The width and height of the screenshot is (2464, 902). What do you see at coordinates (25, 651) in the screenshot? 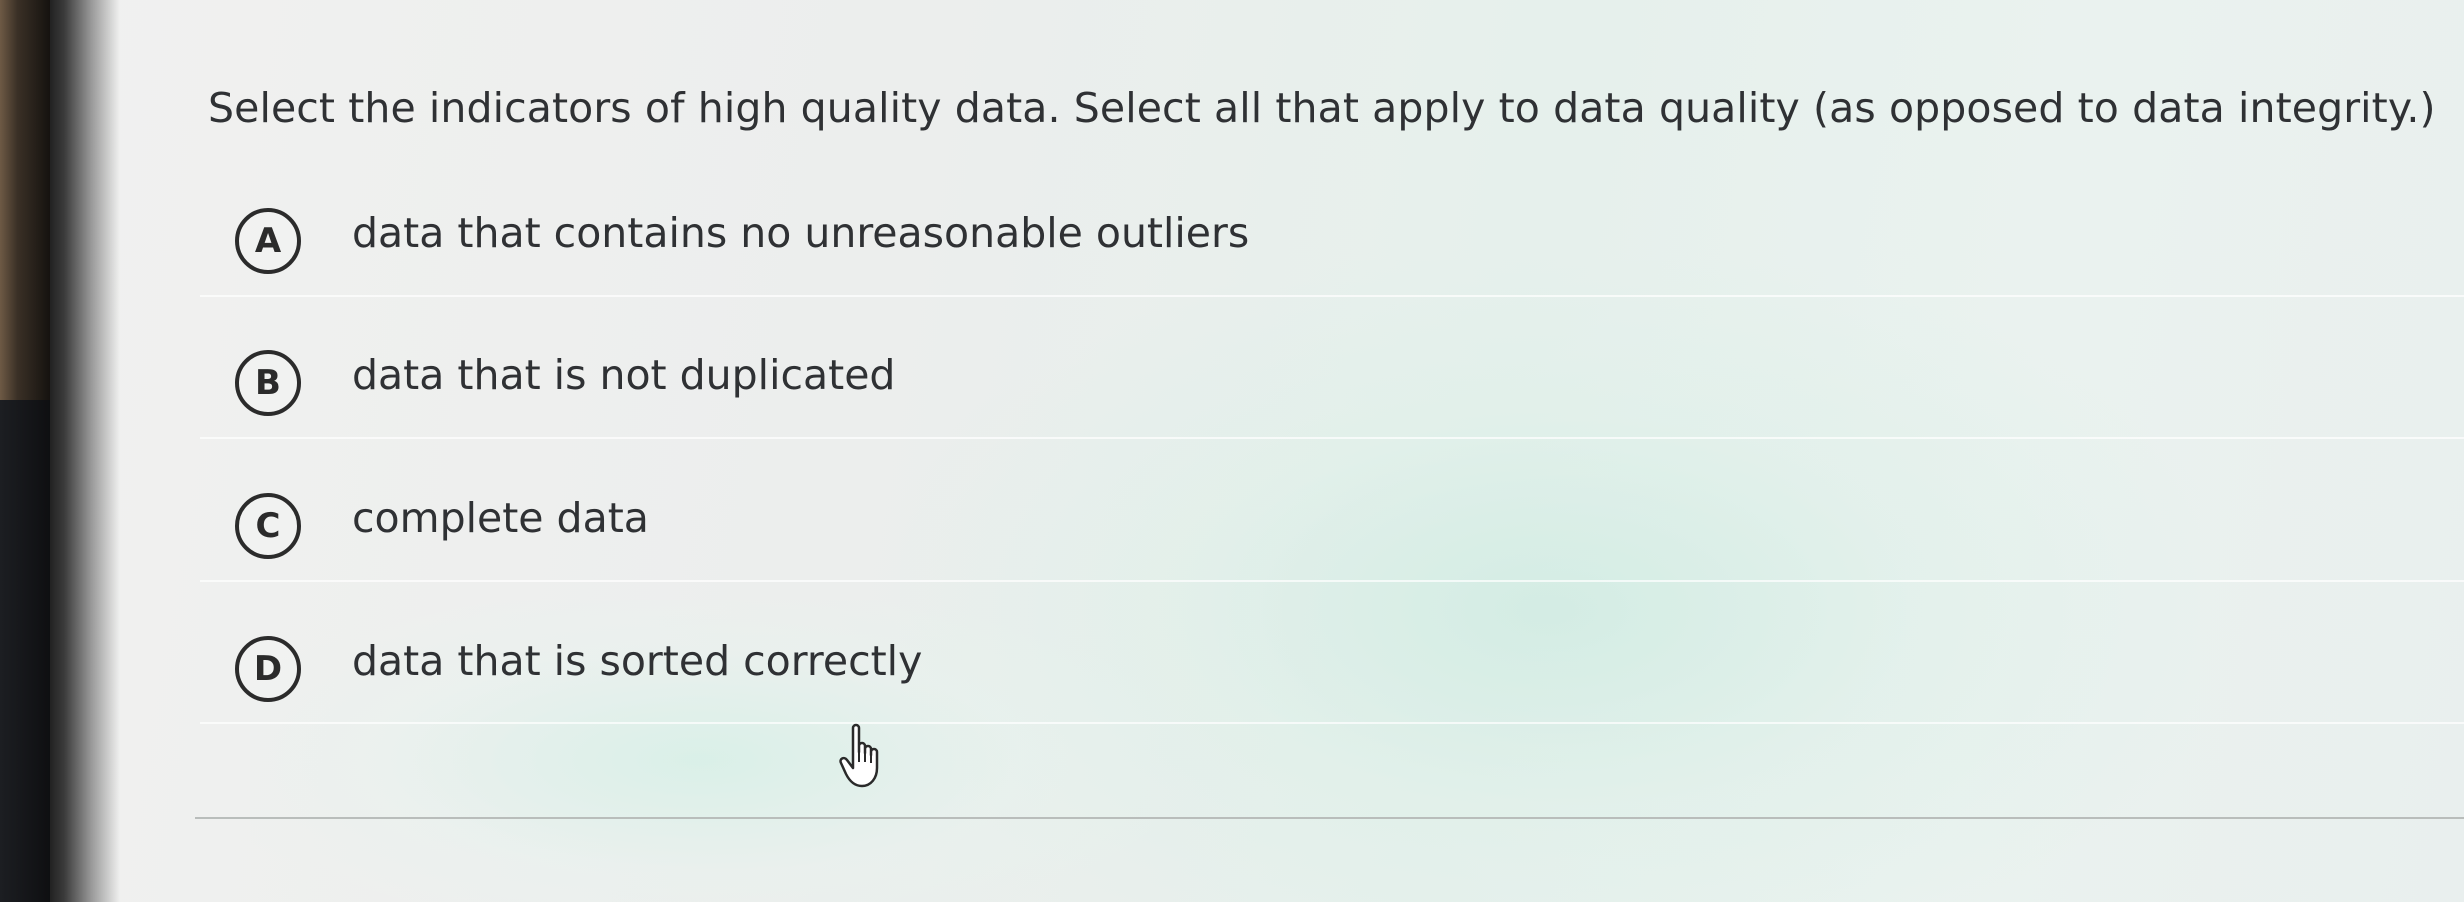
I see `monitor-bezel-lower` at bounding box center [25, 651].